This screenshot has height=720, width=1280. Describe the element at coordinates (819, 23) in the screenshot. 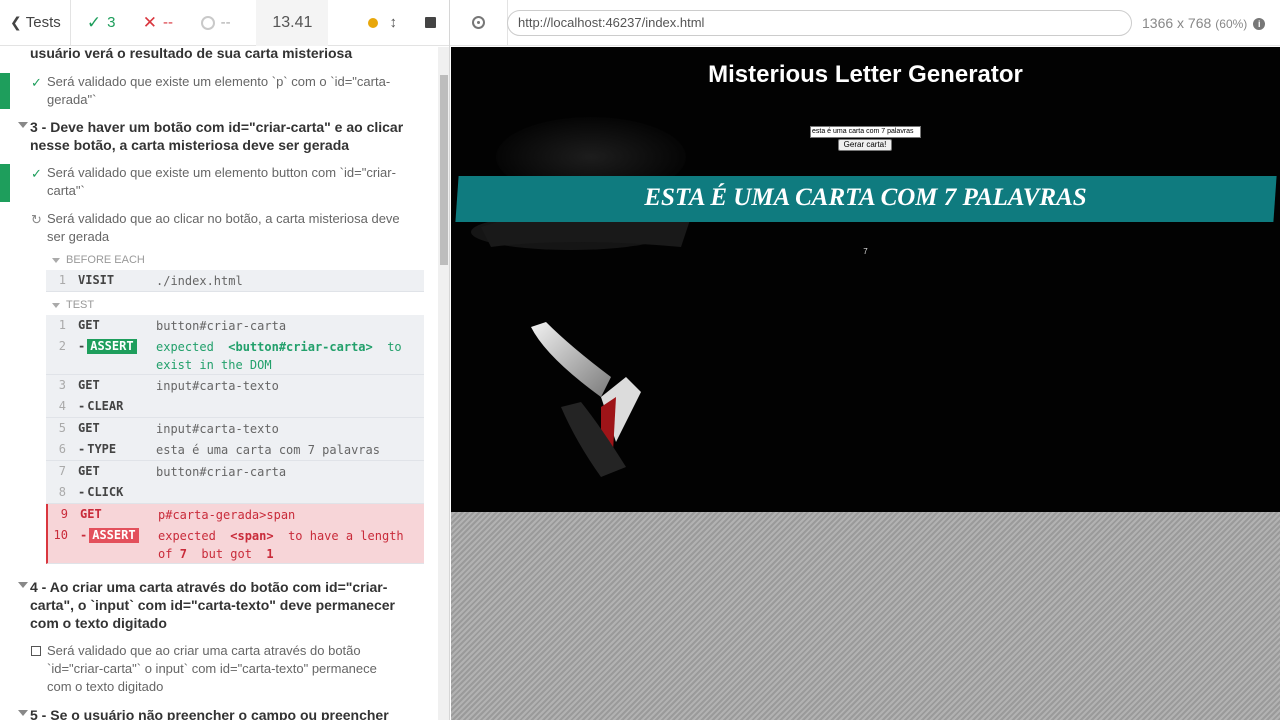

I see `url-bar: http://localhost:46237/index.html` at that location.